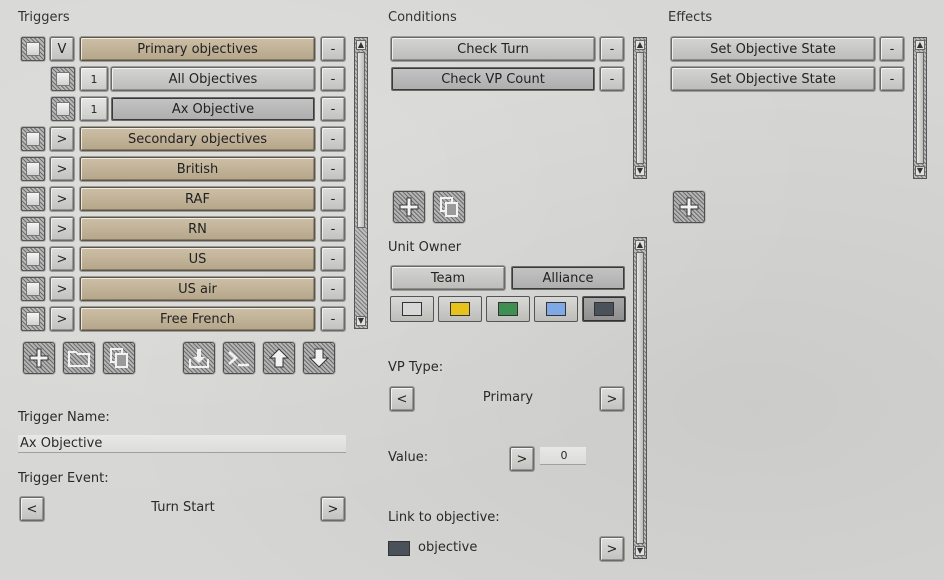 This screenshot has width=944, height=580. What do you see at coordinates (197, 259) in the screenshot?
I see `trigger-group-us: US` at bounding box center [197, 259].